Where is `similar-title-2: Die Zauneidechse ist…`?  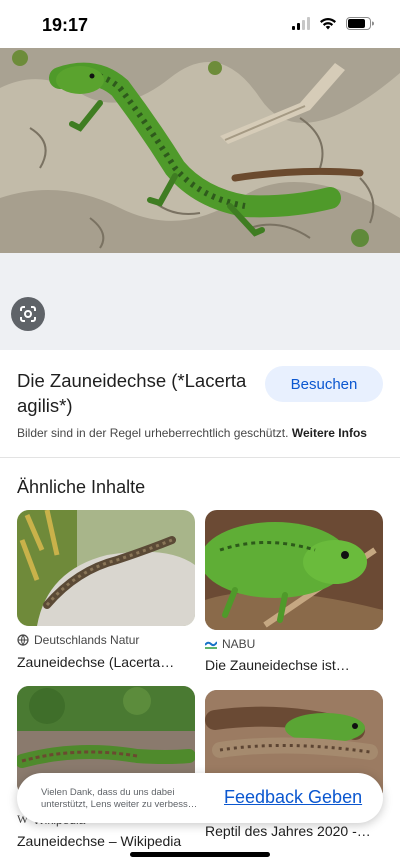
similar-title-2: Die Zauneidechse ist… is located at coordinates (295, 665).